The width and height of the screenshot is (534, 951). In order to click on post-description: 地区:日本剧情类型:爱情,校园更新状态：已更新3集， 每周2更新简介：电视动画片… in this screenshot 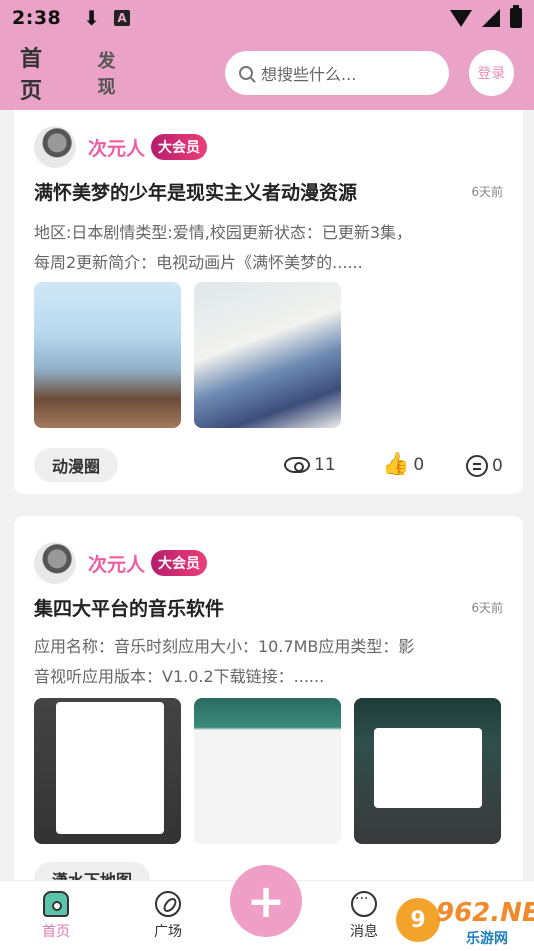, I will do `click(269, 248)`.